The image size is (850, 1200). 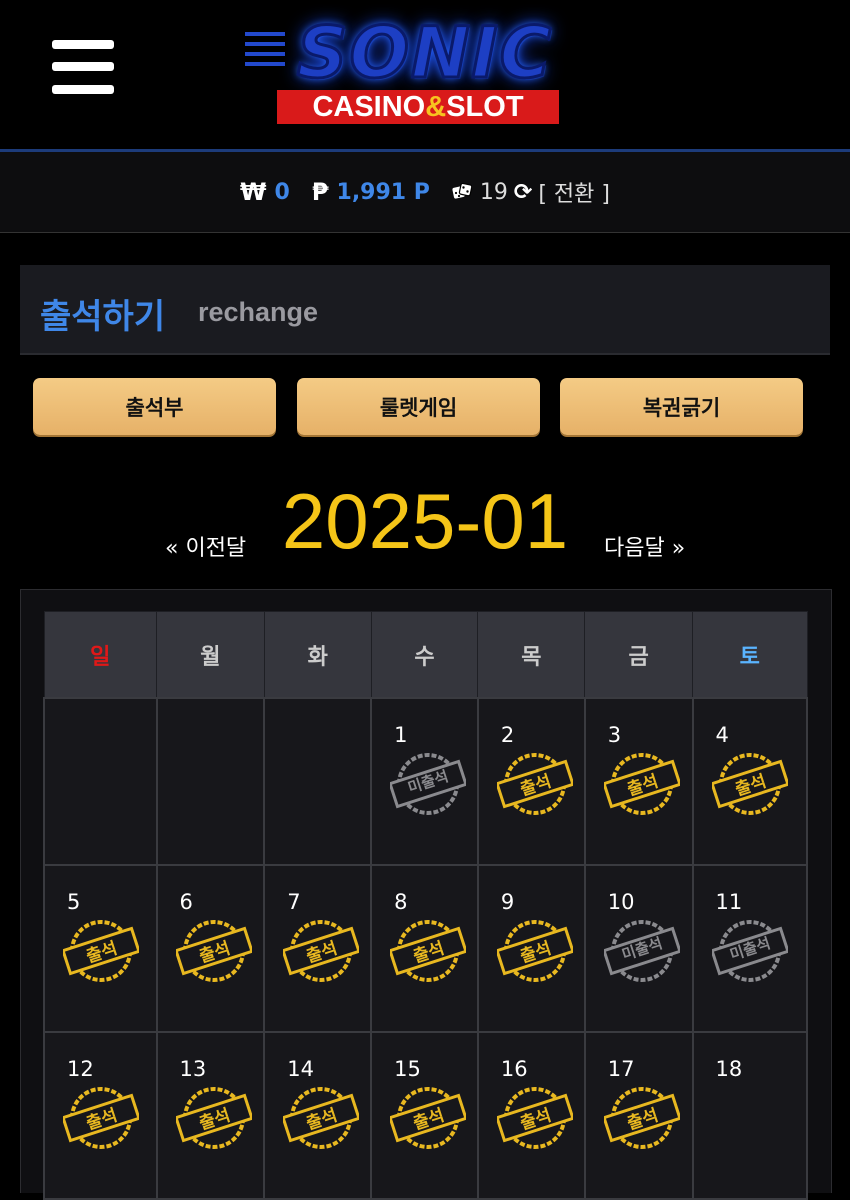 What do you see at coordinates (750, 655) in the screenshot?
I see `weekday-sat: 토` at bounding box center [750, 655].